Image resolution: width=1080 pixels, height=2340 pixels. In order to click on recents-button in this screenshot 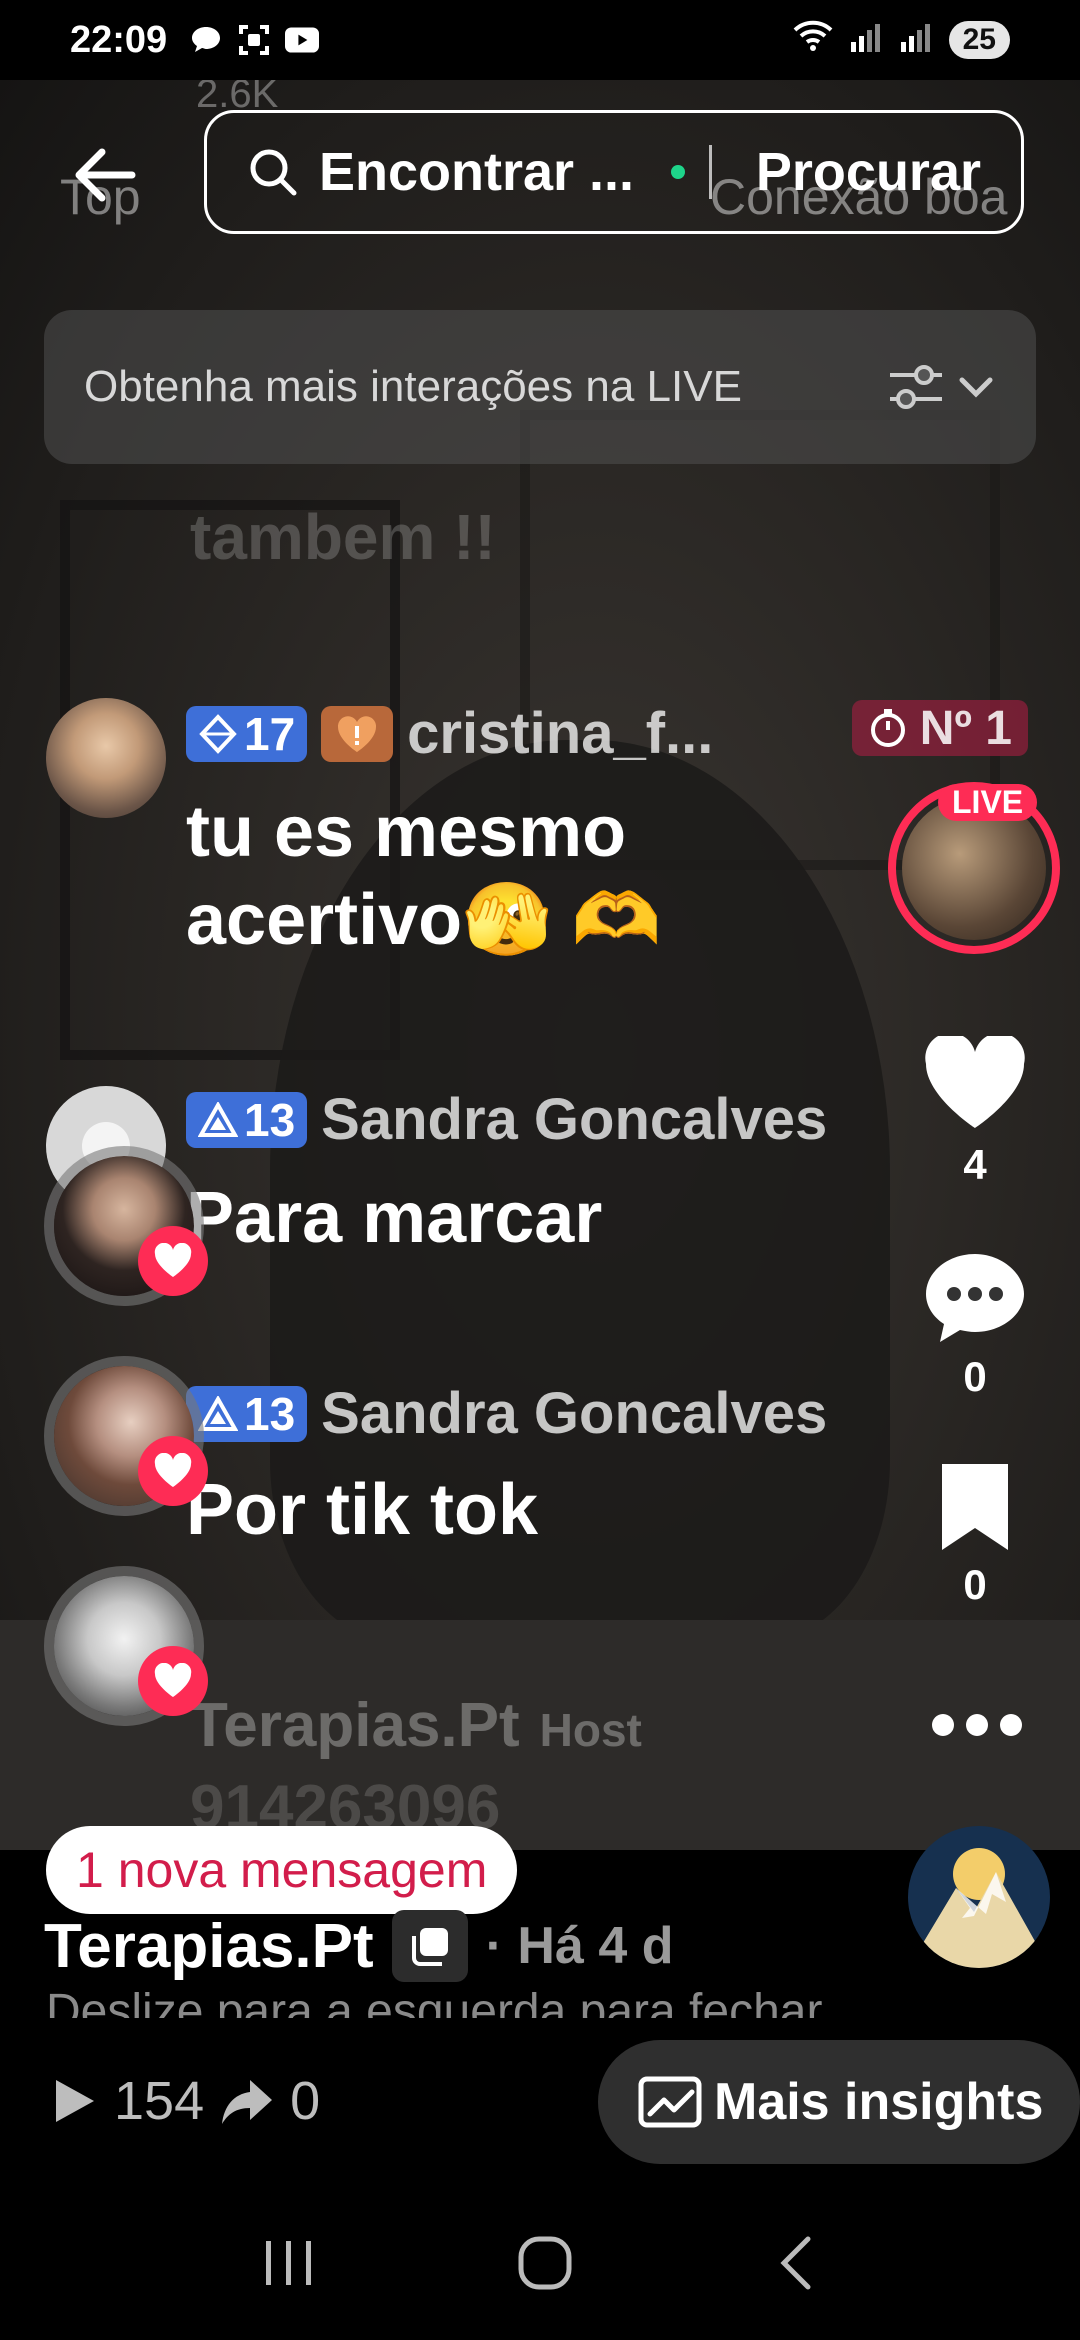, I will do `click(288, 2265)`.